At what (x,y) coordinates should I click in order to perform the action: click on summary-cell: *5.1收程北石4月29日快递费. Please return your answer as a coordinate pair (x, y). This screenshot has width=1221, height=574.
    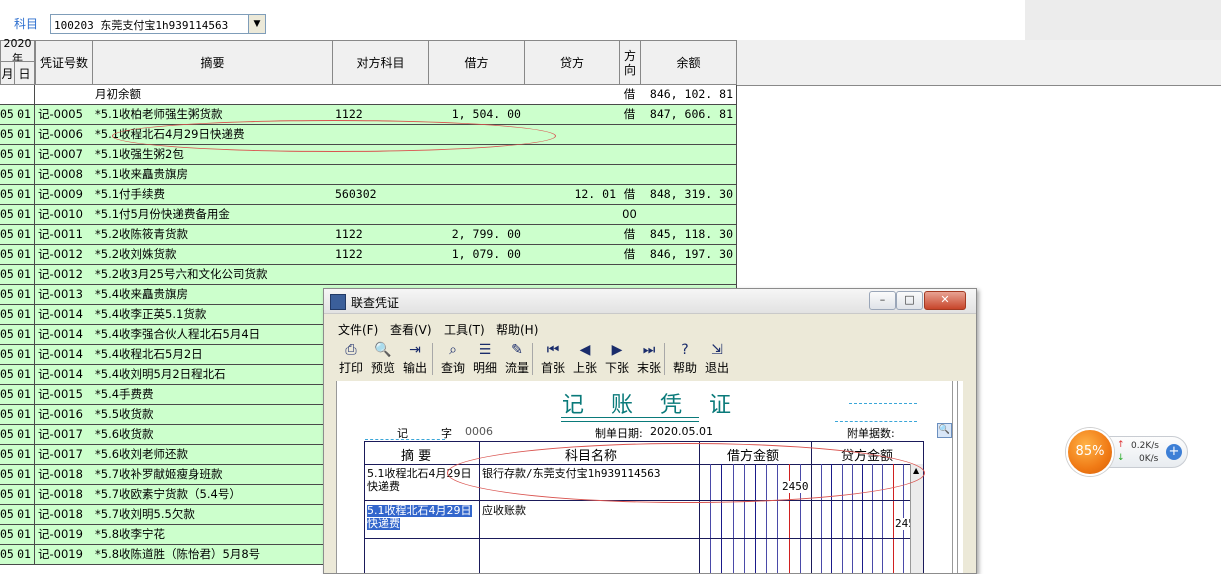
    Looking at the image, I should click on (212, 135).